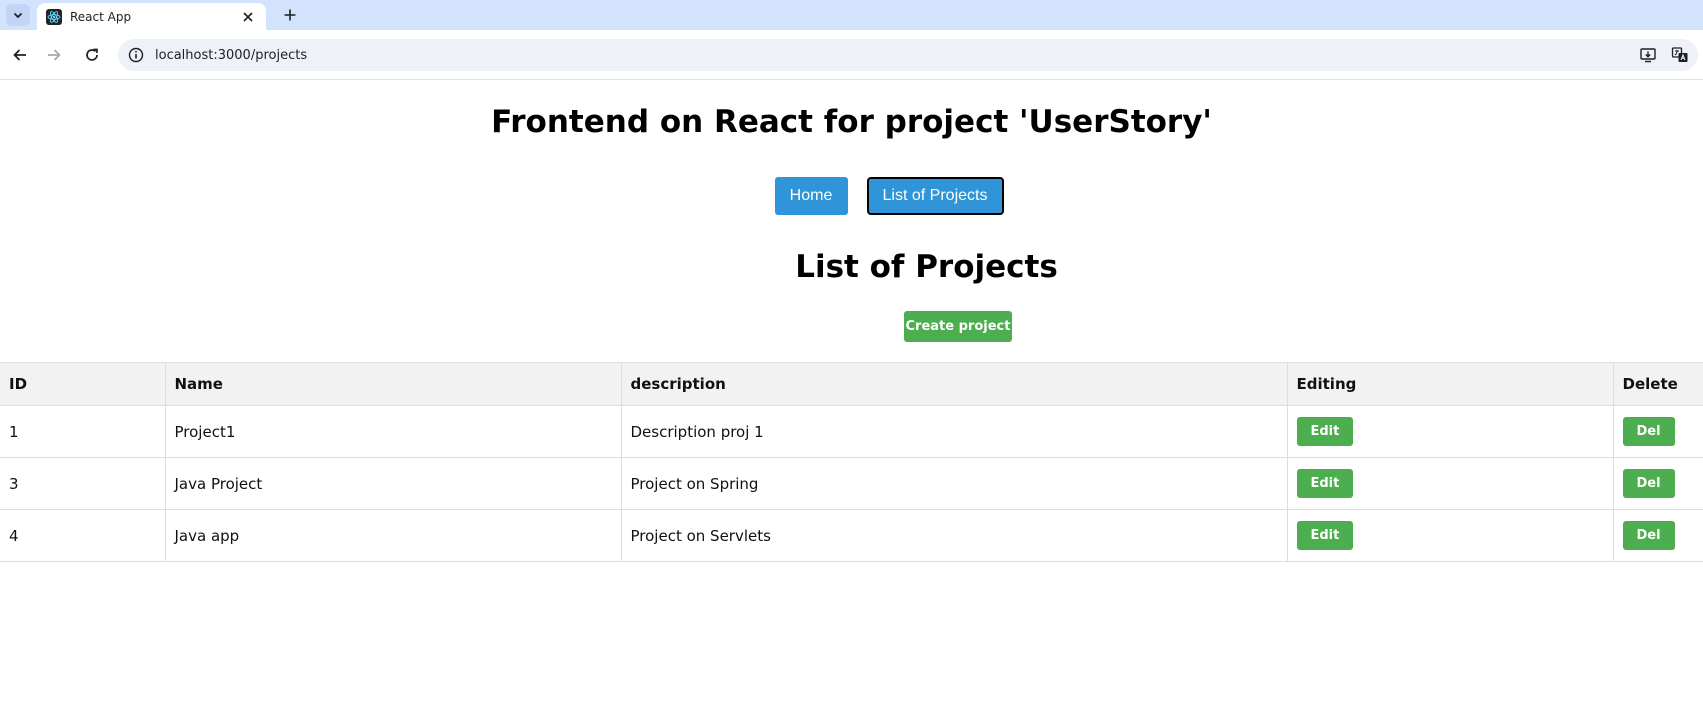 This screenshot has height=705, width=1703. I want to click on cell-name: Java Project, so click(393, 483).